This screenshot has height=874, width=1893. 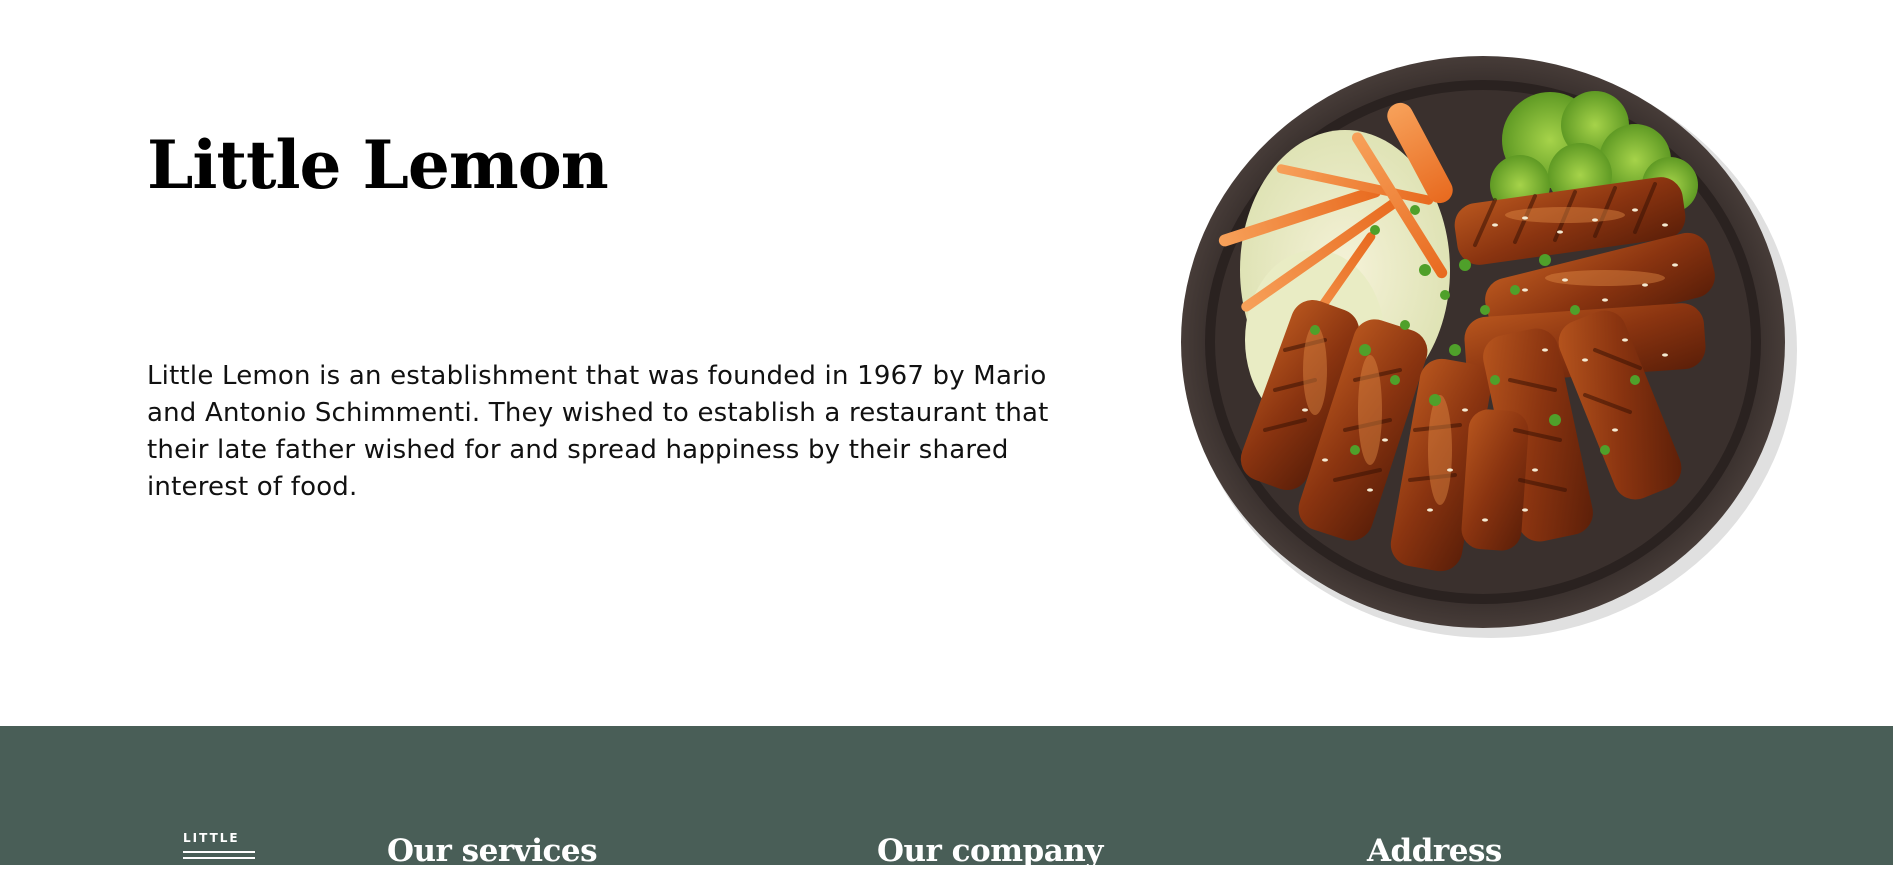 I want to click on footer-address-heading: Address, so click(x=1434, y=851).